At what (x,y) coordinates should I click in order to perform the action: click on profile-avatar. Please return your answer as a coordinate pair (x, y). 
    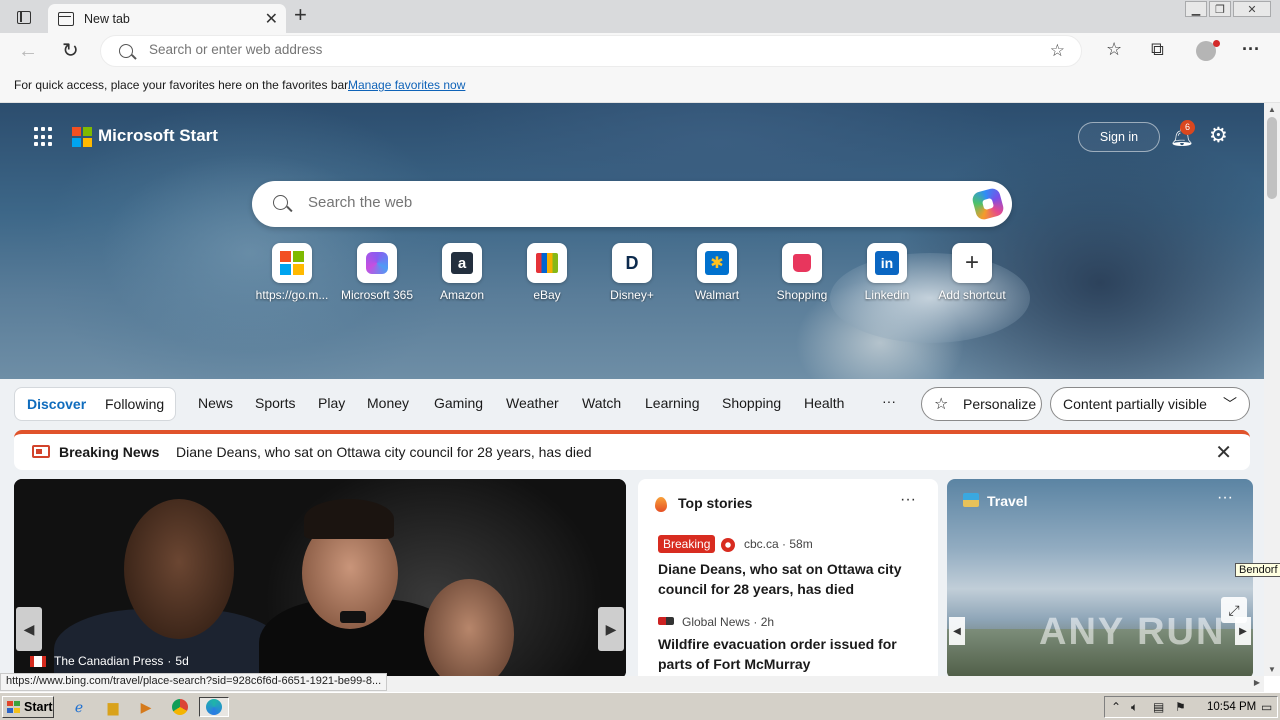
    Looking at the image, I should click on (1208, 50).